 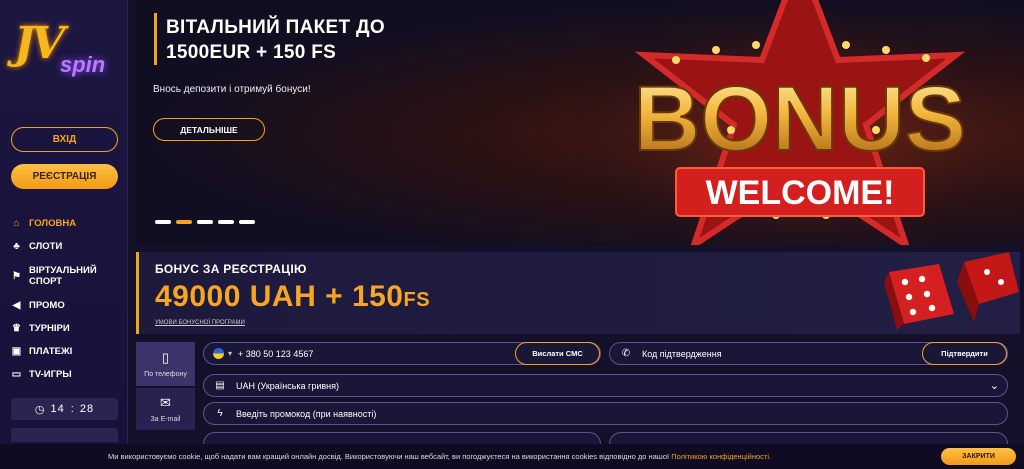 What do you see at coordinates (64, 435) in the screenshot?
I see `sidebar-bottom-panel` at bounding box center [64, 435].